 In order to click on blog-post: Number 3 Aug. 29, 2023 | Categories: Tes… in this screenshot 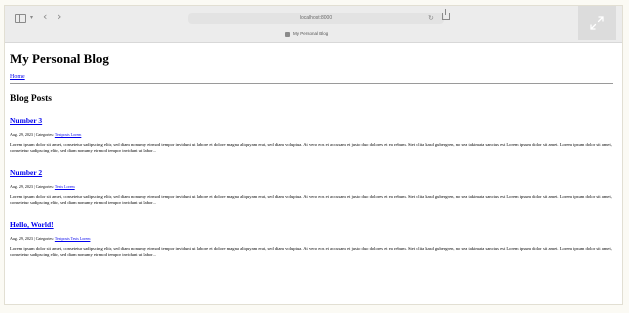, I will do `click(312, 135)`.